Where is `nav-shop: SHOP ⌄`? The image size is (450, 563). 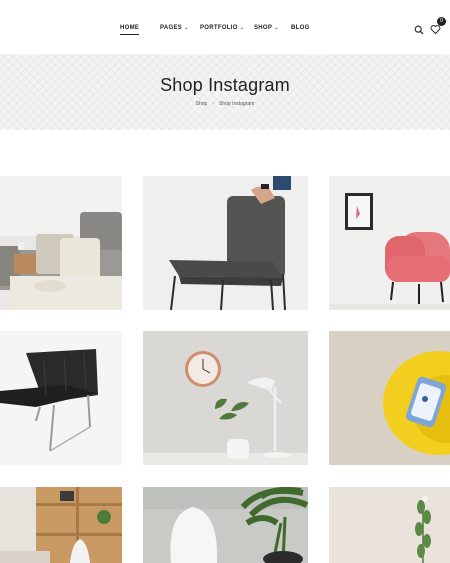 nav-shop: SHOP ⌄ is located at coordinates (266, 28).